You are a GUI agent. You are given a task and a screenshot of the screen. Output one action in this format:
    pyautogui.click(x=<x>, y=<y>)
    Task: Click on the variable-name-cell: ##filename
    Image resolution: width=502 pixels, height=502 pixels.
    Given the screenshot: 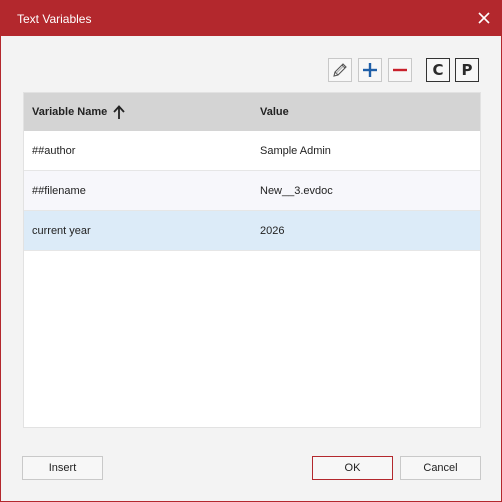 What is the action you would take?
    pyautogui.click(x=59, y=191)
    